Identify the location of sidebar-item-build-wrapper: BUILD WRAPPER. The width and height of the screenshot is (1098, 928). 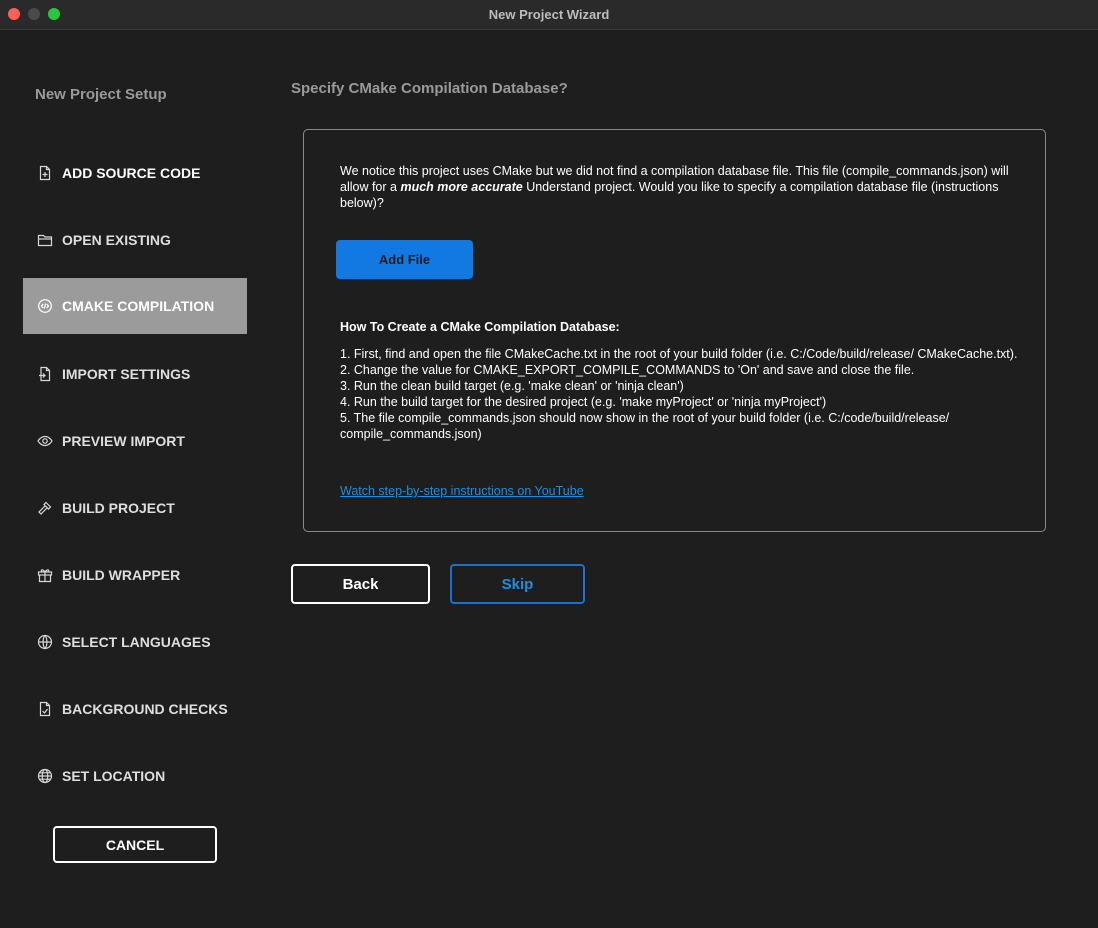
(135, 575).